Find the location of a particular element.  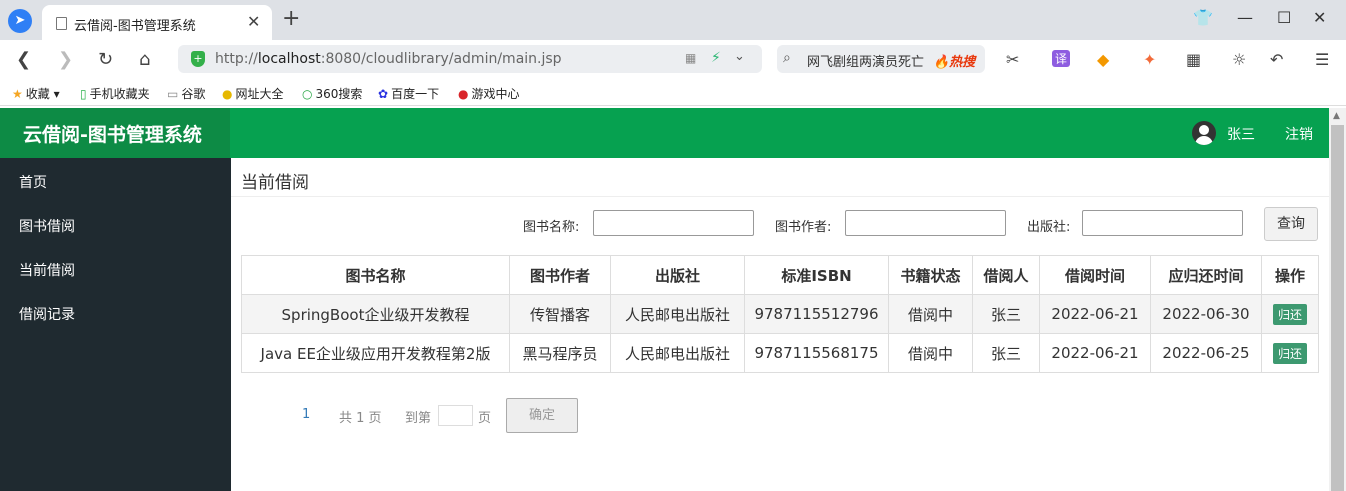

scroll-up-icon: ▲ is located at coordinates (1336, 116).